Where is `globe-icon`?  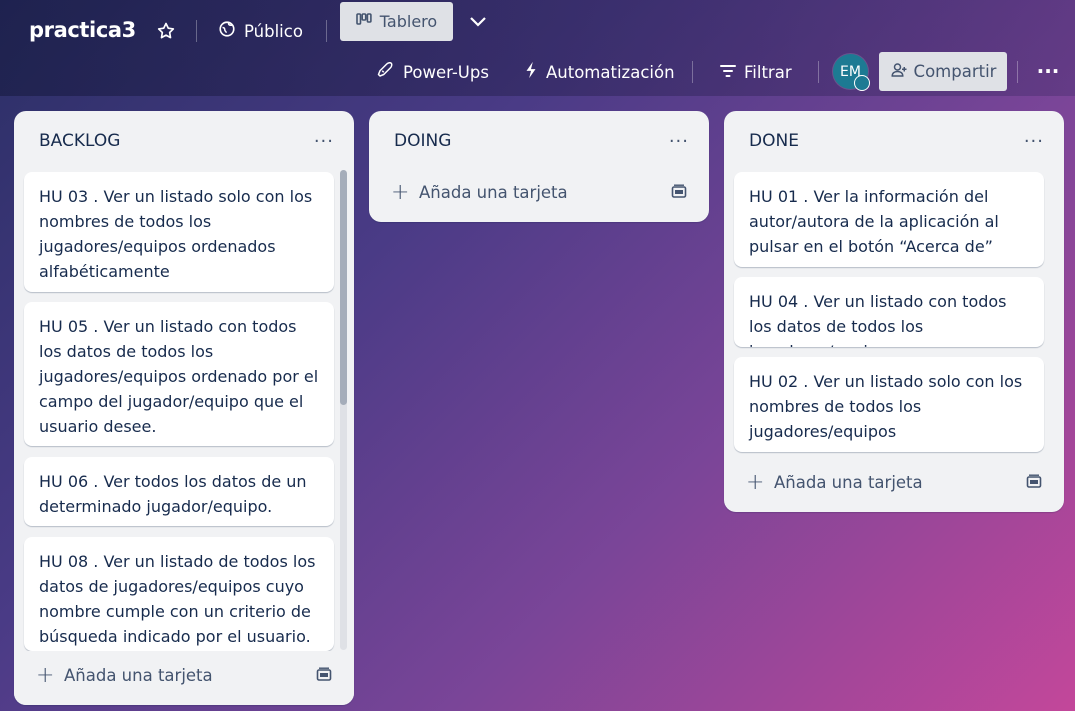
globe-icon is located at coordinates (227, 31).